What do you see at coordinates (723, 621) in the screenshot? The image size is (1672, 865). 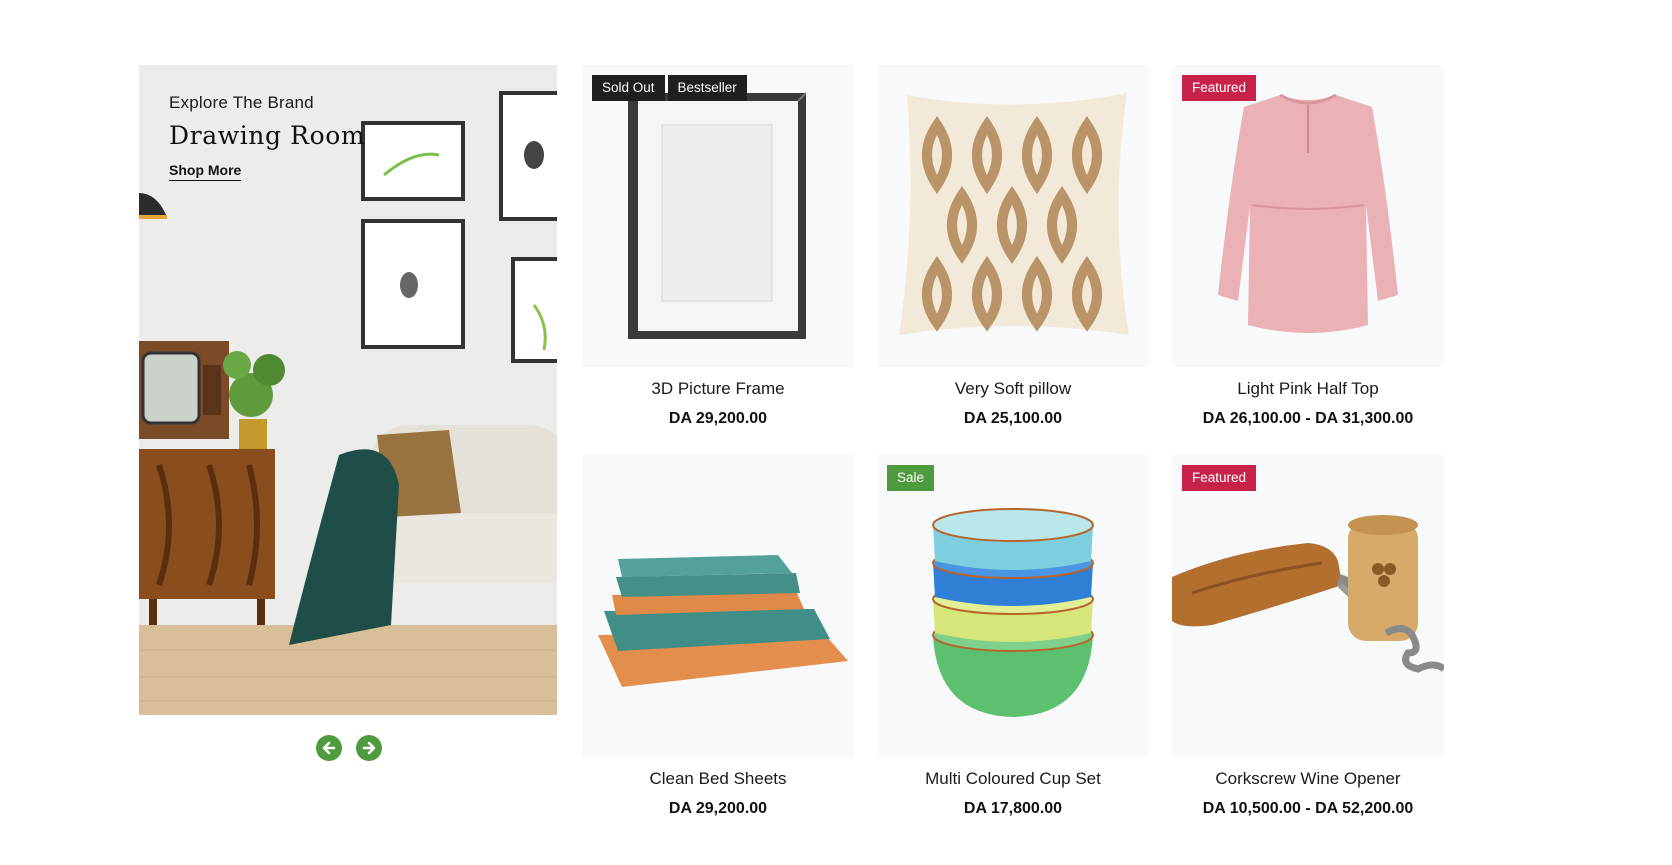 I see `bed-sheets-image` at bounding box center [723, 621].